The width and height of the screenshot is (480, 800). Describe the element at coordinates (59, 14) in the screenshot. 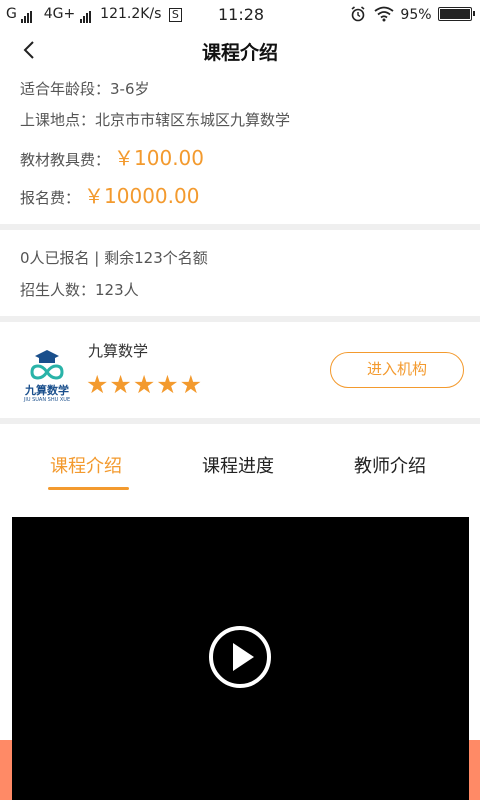

I see `network-type: 4G+` at that location.